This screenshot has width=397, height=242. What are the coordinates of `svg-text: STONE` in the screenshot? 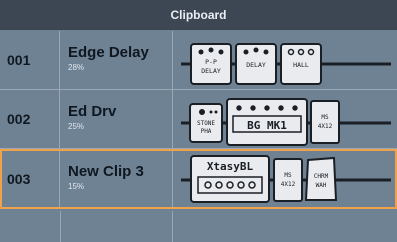 It's located at (206, 123).